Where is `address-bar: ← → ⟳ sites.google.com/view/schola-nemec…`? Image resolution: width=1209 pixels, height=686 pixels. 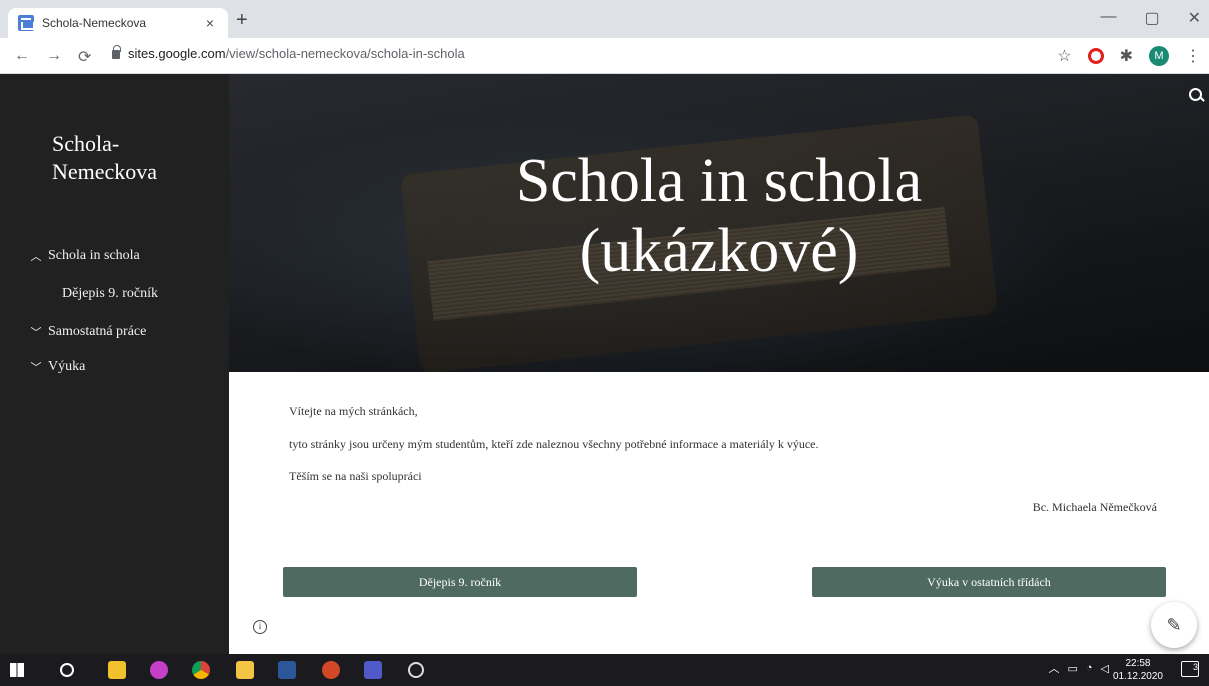 address-bar: ← → ⟳ sites.google.com/view/schola-nemec… is located at coordinates (604, 56).